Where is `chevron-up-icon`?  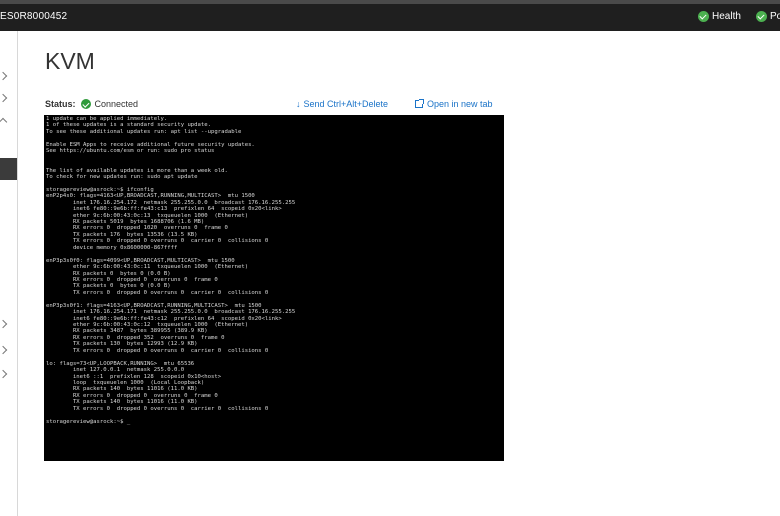
chevron-up-icon is located at coordinates (4, 122).